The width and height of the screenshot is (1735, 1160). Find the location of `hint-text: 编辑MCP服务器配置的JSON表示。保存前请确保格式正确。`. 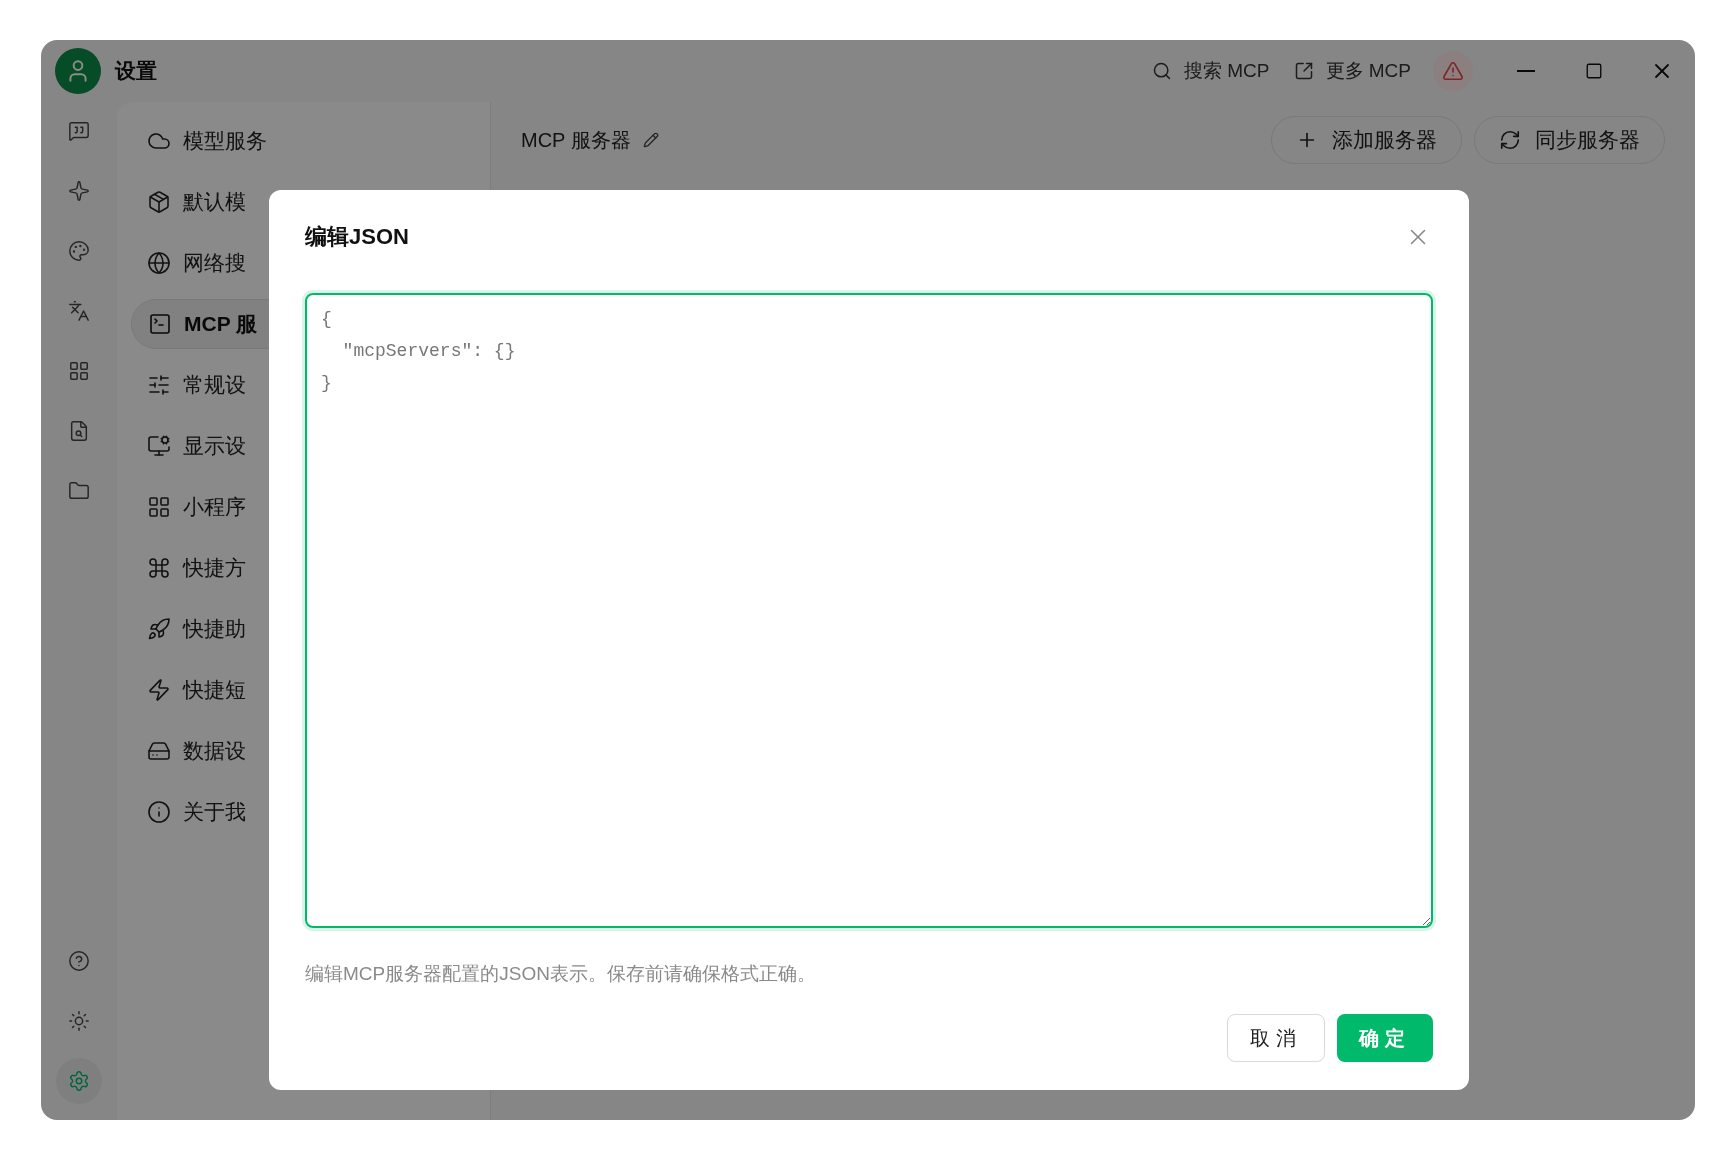

hint-text: 编辑MCP服务器配置的JSON表示。保存前请确保格式正确。 is located at coordinates (561, 973).